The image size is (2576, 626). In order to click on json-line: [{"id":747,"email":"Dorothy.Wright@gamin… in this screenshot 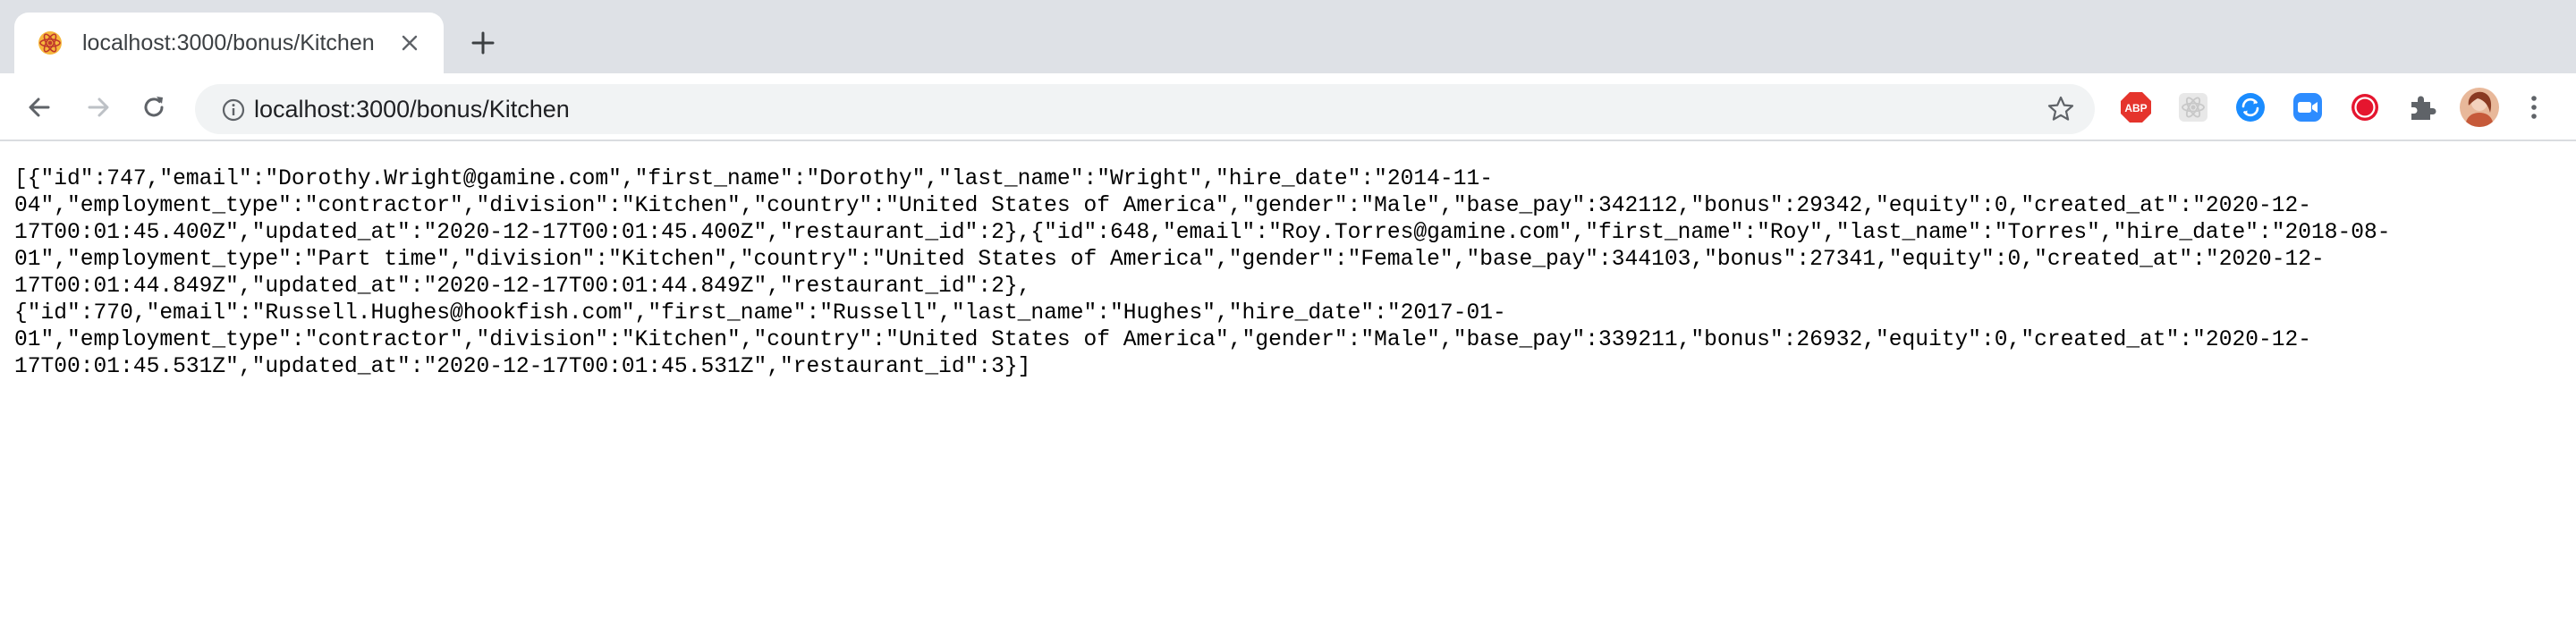, I will do `click(753, 179)`.